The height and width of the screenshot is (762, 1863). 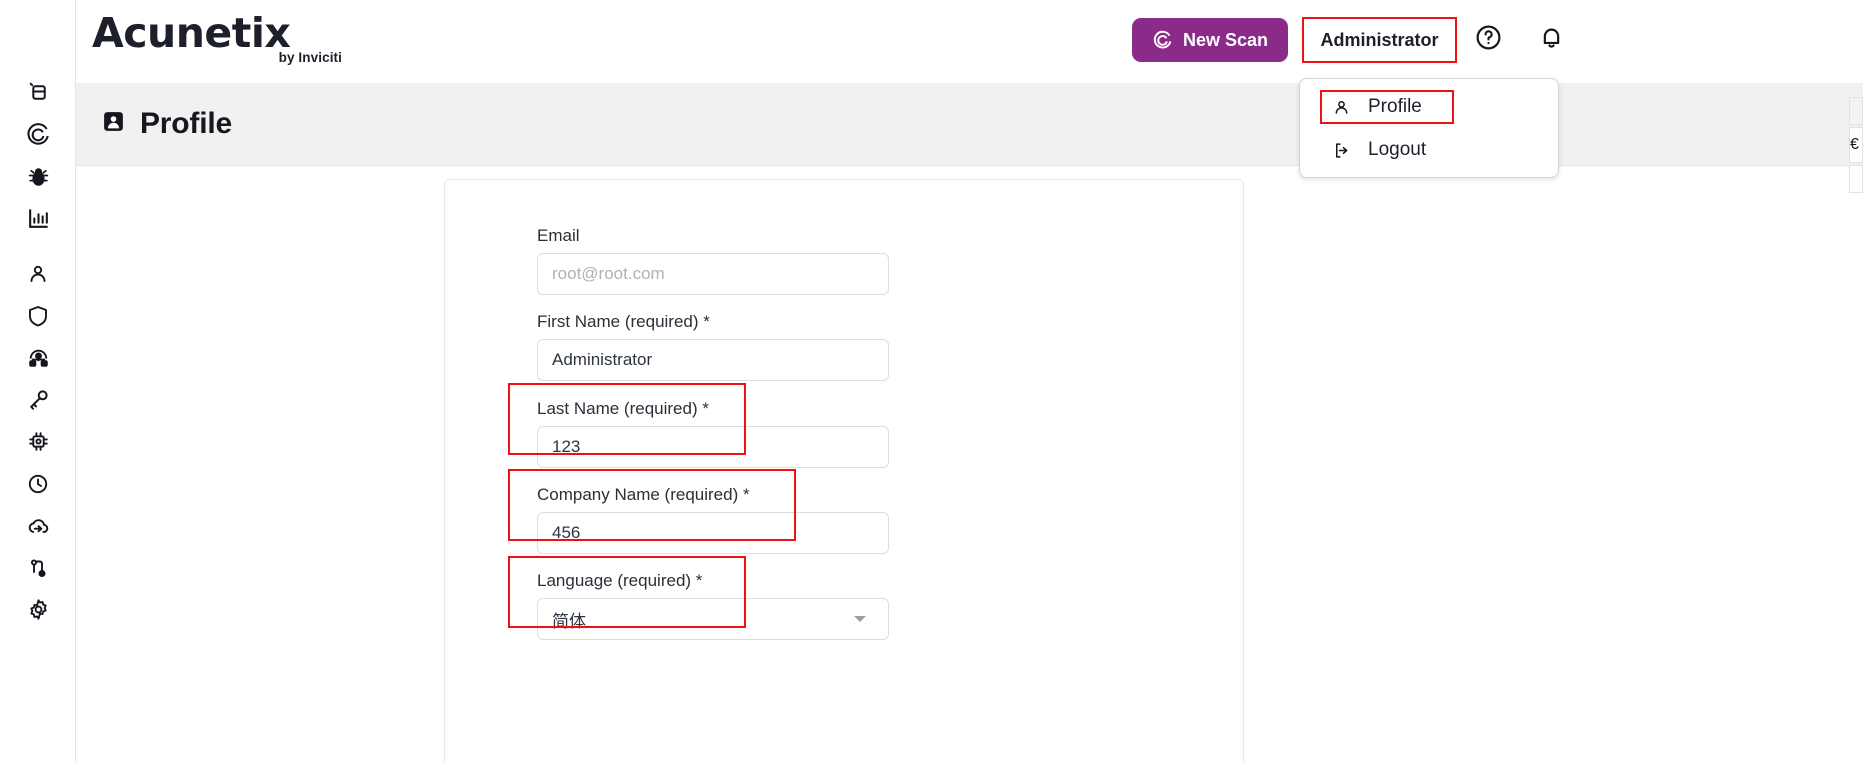 What do you see at coordinates (860, 619) in the screenshot?
I see `chevron-down-icon` at bounding box center [860, 619].